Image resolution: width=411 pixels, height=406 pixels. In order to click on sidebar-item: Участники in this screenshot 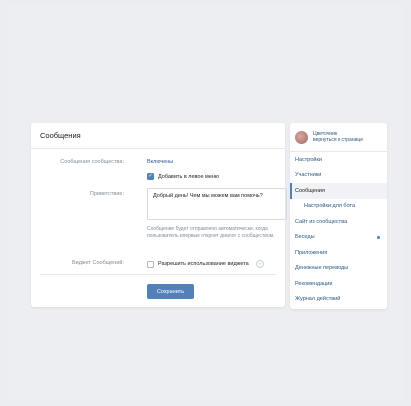, I will do `click(338, 176)`.